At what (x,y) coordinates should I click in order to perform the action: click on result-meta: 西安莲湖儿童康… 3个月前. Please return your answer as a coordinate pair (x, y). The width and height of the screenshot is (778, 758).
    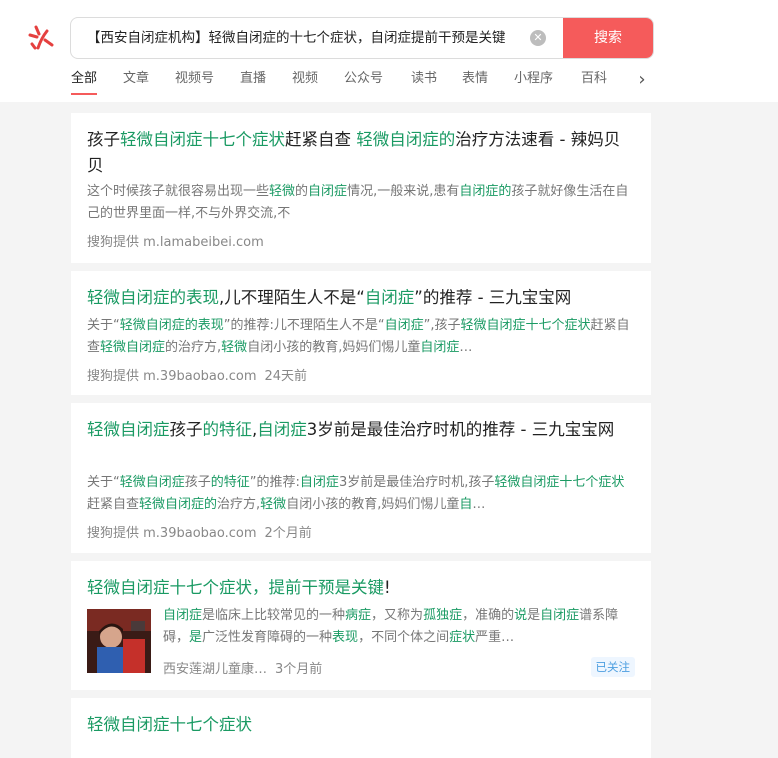
    Looking at the image, I should click on (242, 667).